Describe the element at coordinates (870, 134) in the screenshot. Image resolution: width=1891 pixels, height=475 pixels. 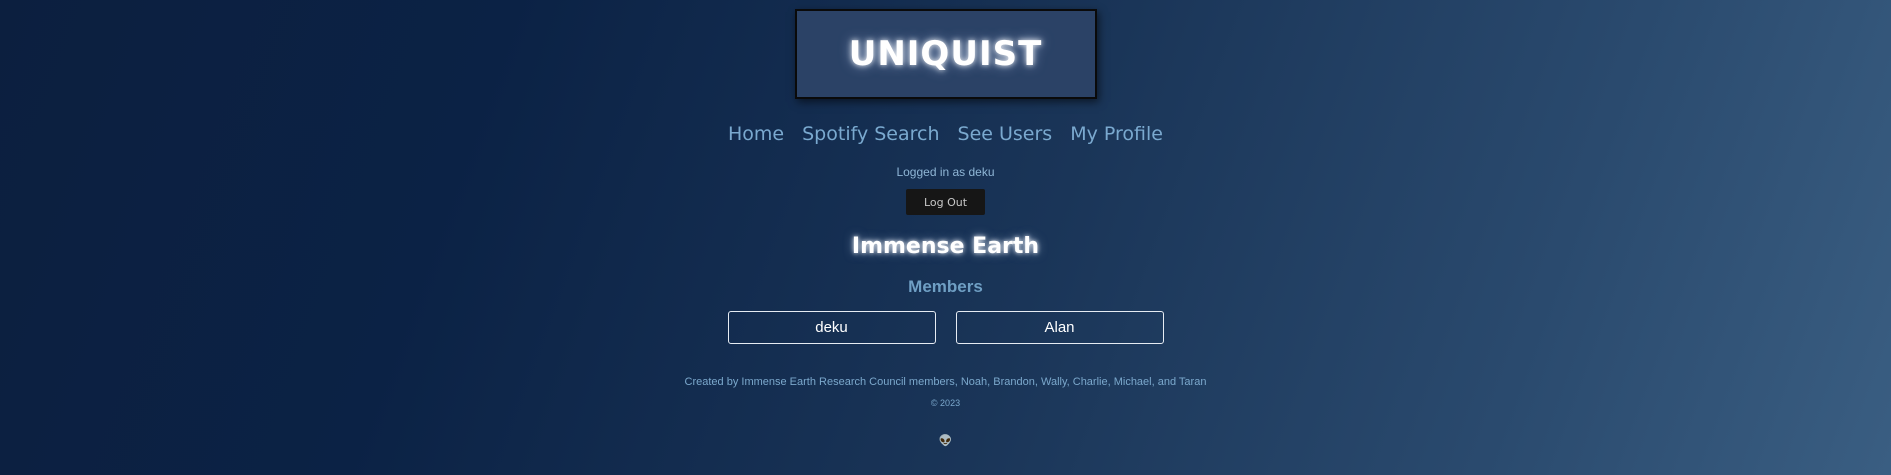
I see `nav-spotify-search-link: Spotify Search` at that location.